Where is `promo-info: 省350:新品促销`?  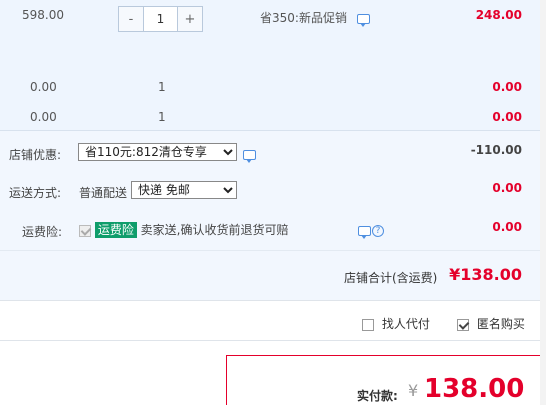
promo-info: 省350:新品促销 is located at coordinates (315, 18).